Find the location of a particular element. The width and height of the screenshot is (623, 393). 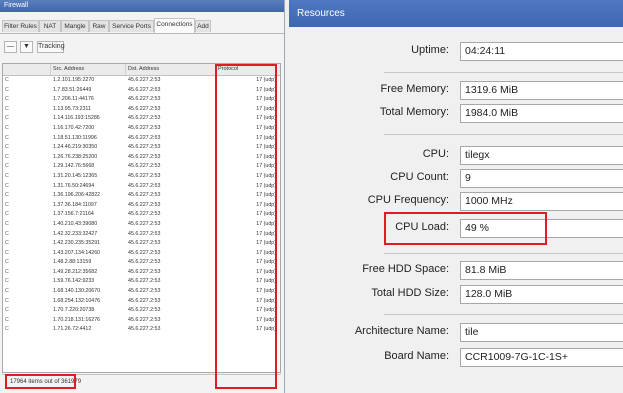

table-row: C 1.42.230.235:35291 45.6.227.2:53 17 (udp) is located at coordinates (141, 244).